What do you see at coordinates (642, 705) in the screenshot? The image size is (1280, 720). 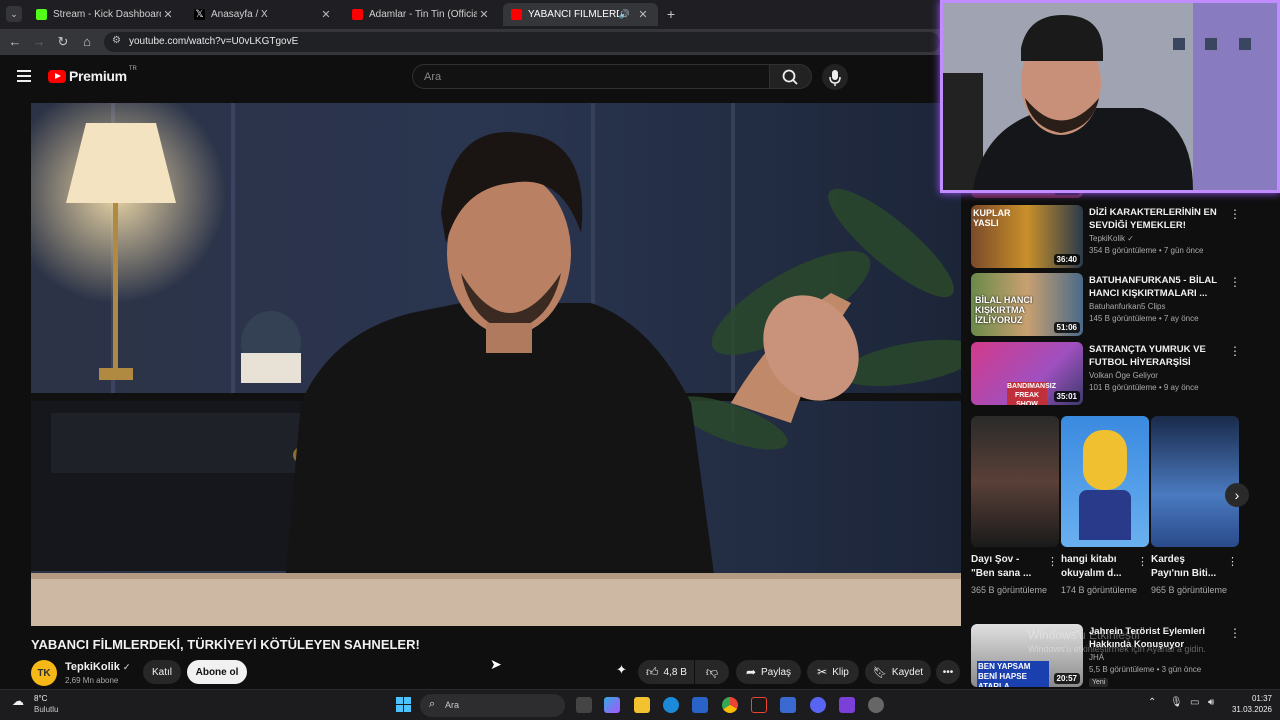 I see `file-explorer-icon` at bounding box center [642, 705].